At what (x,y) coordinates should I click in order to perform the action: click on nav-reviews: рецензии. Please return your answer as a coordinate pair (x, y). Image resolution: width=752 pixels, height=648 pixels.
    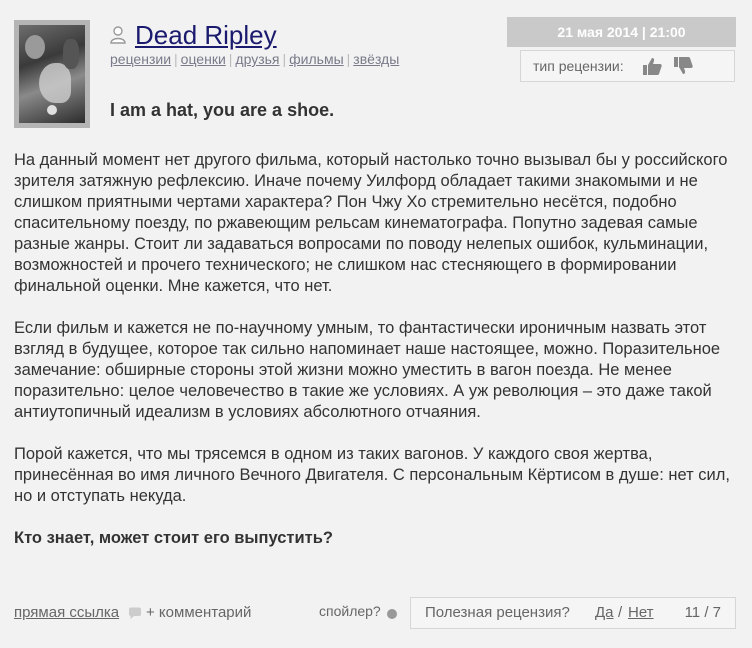
    Looking at the image, I should click on (140, 59).